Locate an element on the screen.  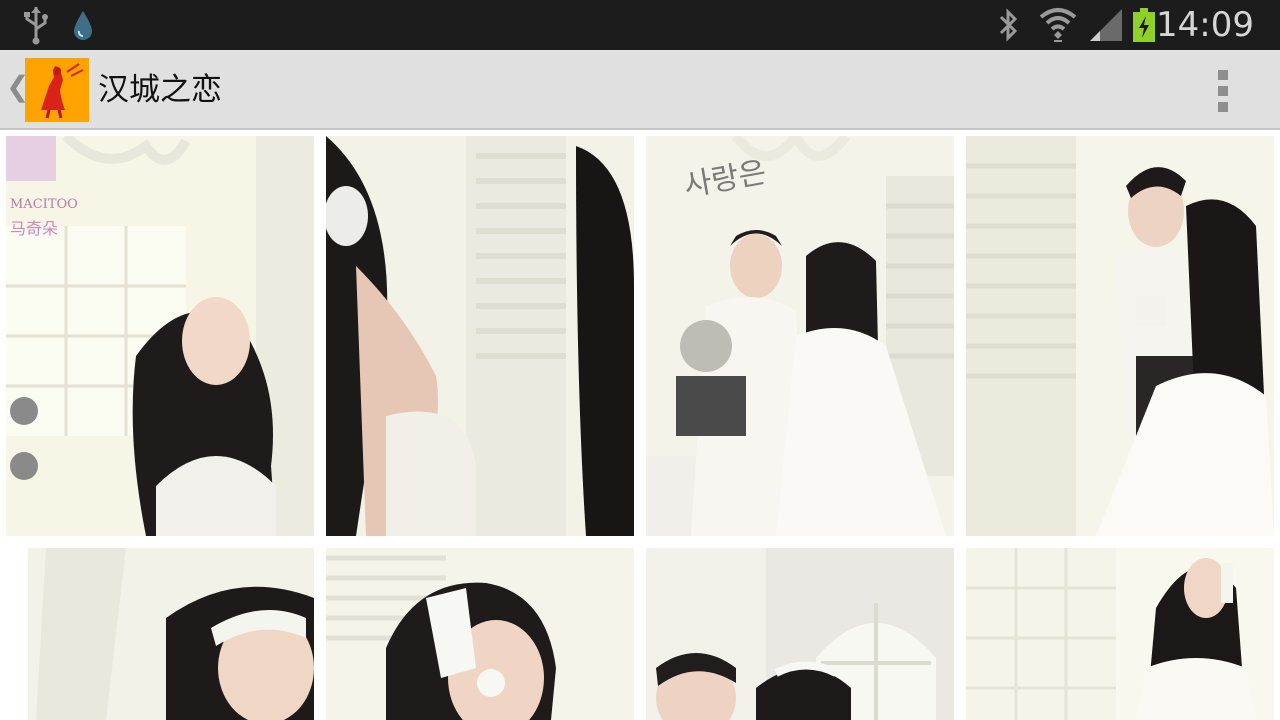
wifi-icon is located at coordinates (1058, 25).